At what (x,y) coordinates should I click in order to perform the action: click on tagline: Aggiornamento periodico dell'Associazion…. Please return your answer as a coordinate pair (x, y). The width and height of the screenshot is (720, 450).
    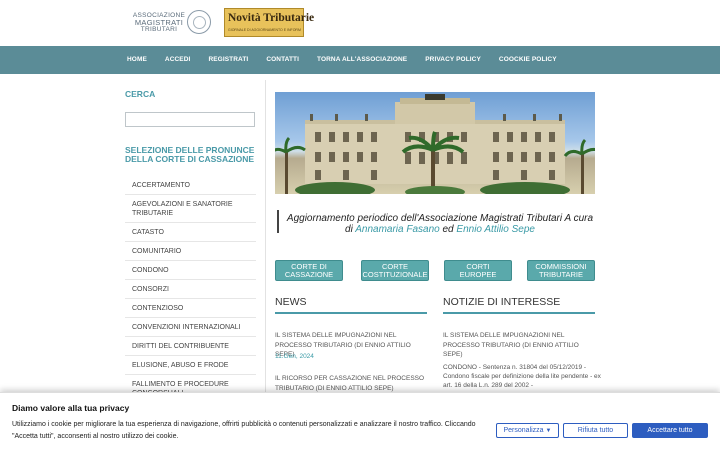
    Looking at the image, I should click on (440, 224).